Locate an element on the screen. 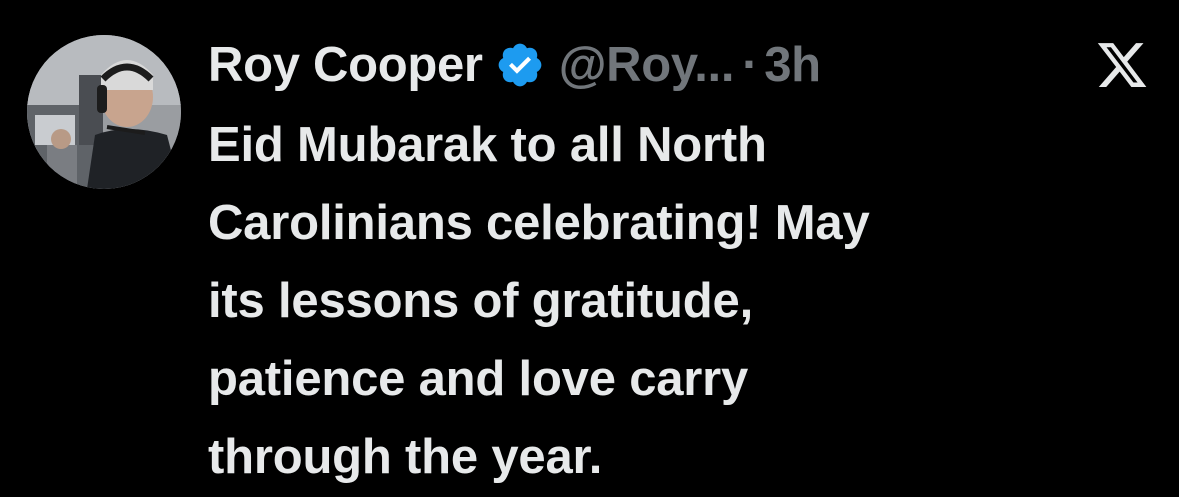 Image resolution: width=1179 pixels, height=497 pixels. tweet-text-line: through the year. is located at coordinates (405, 457).